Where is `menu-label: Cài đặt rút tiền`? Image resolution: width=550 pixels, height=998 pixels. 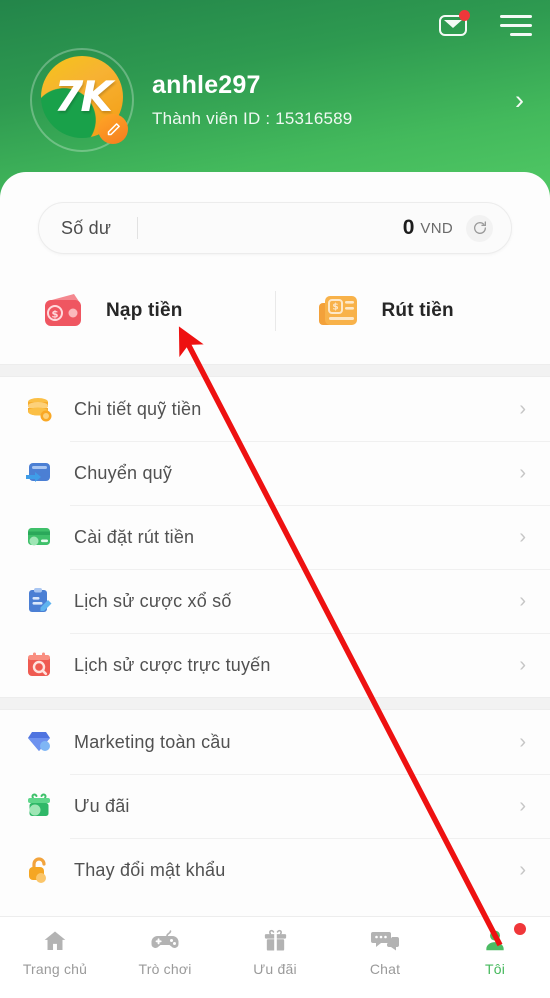
menu-label: Cài đặt rút tiền is located at coordinates (134, 536).